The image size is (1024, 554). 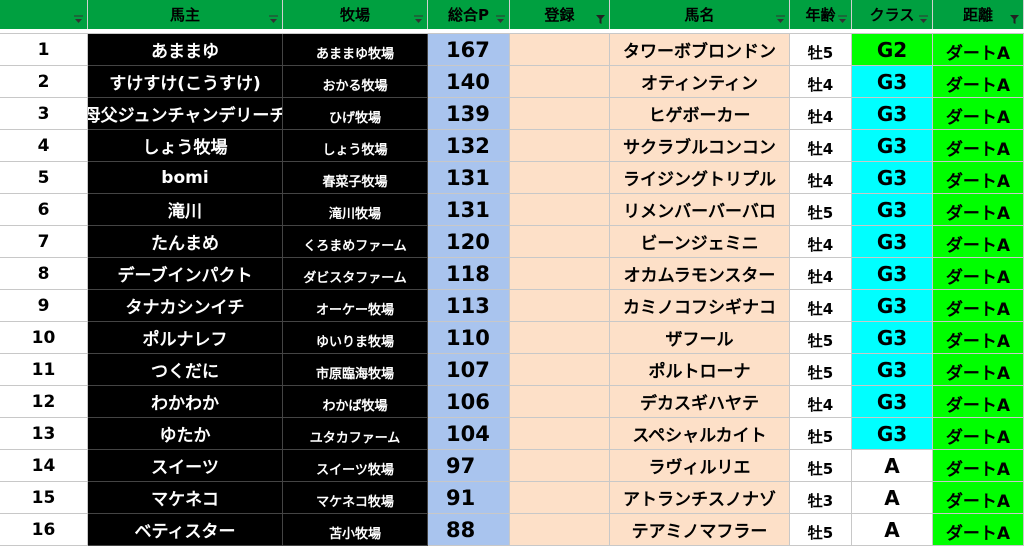 I want to click on cell-rank: 5, so click(x=44, y=178).